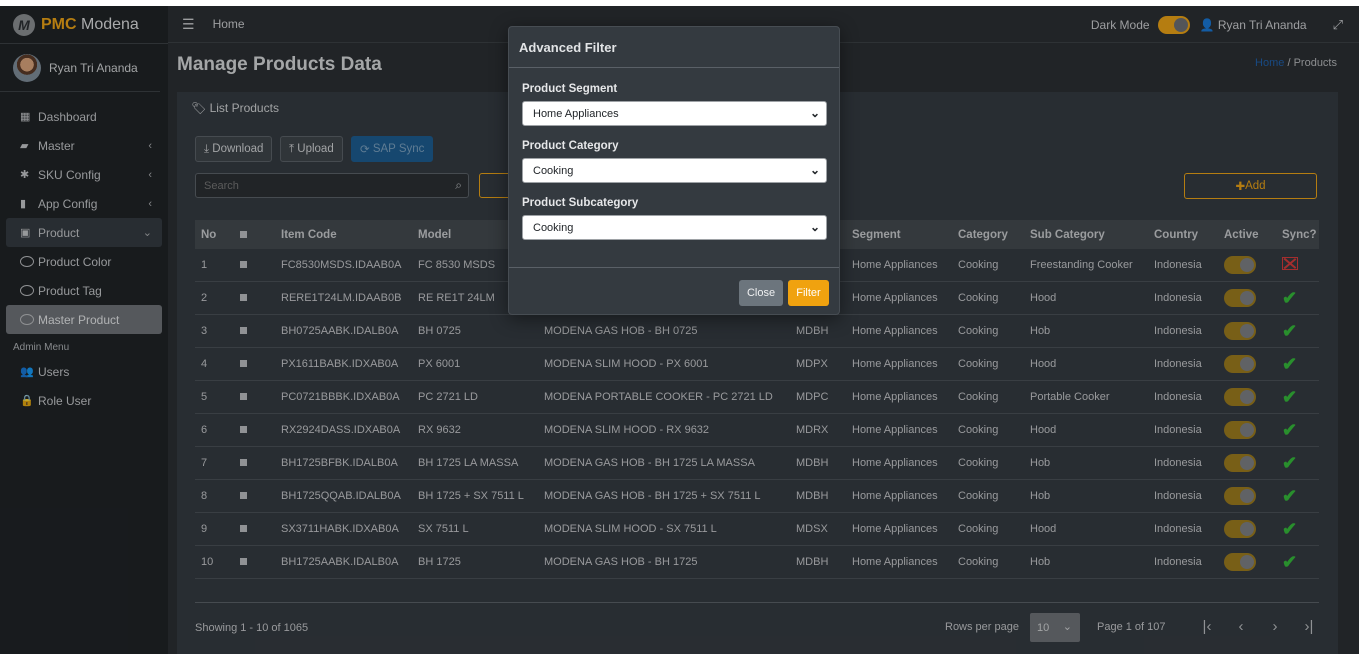  Describe the element at coordinates (674, 113) in the screenshot. I see `segment-select: Home Appliances ⌄` at that location.